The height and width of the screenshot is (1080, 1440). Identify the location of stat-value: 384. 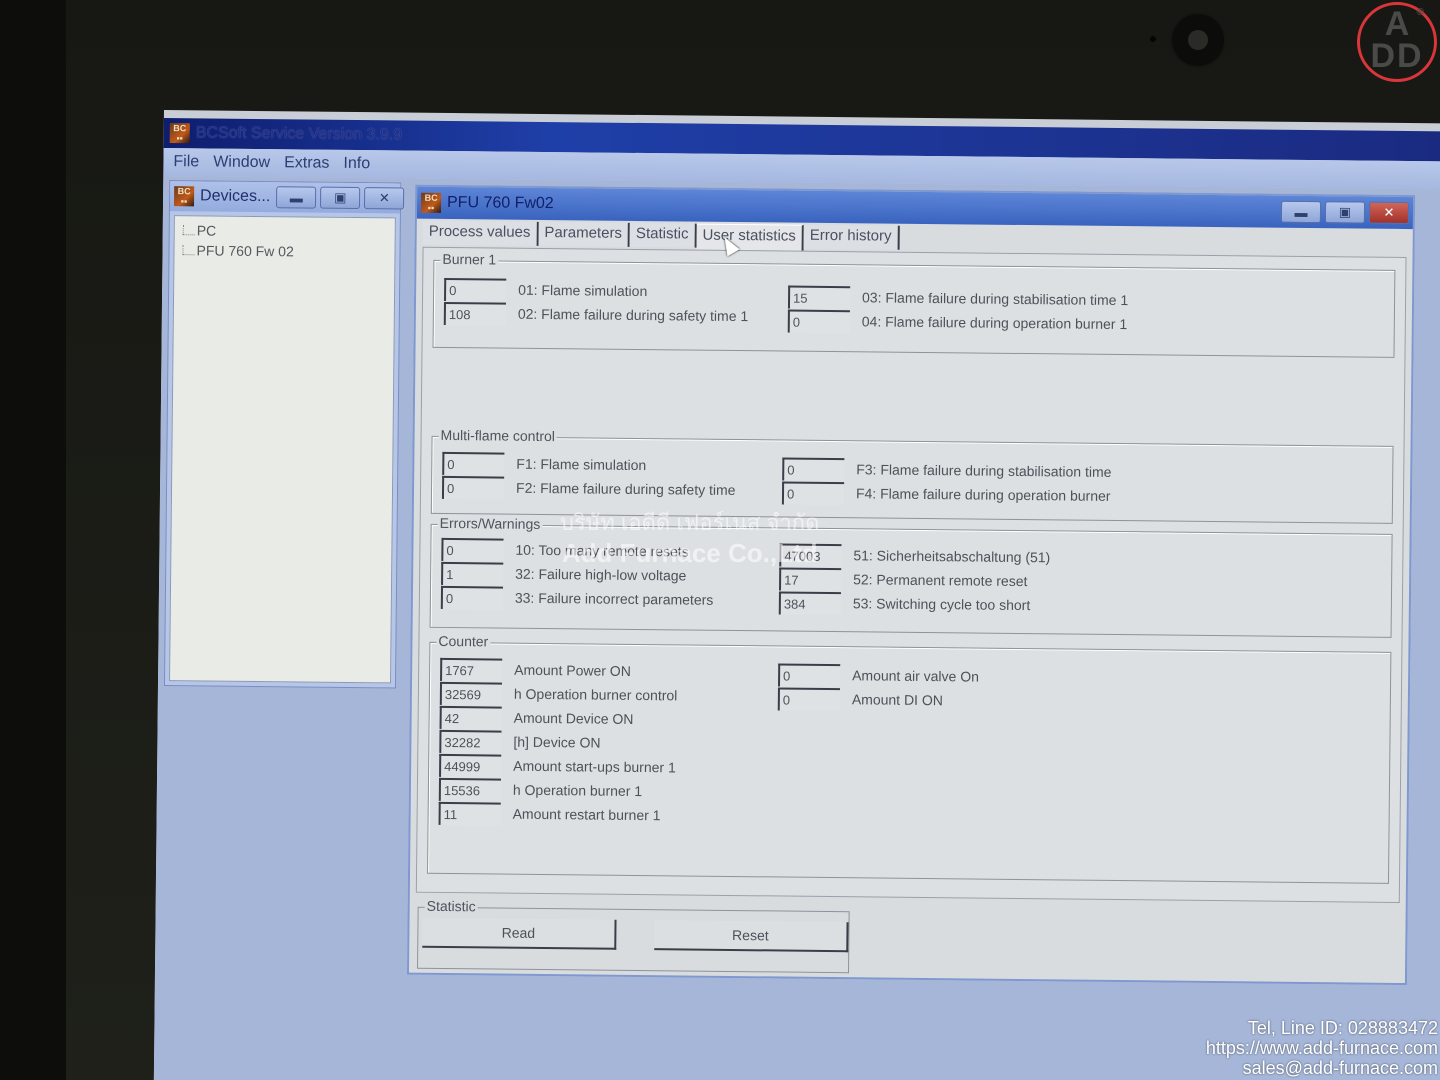
(809, 602).